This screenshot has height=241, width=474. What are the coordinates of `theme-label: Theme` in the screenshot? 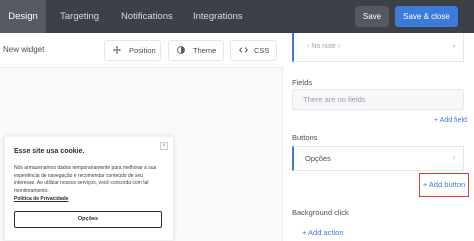 It's located at (205, 50).